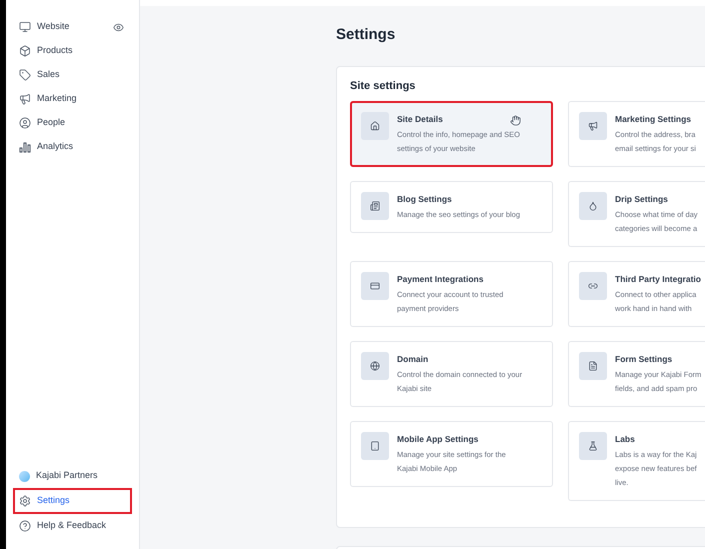  I want to click on tablet-icon, so click(375, 446).